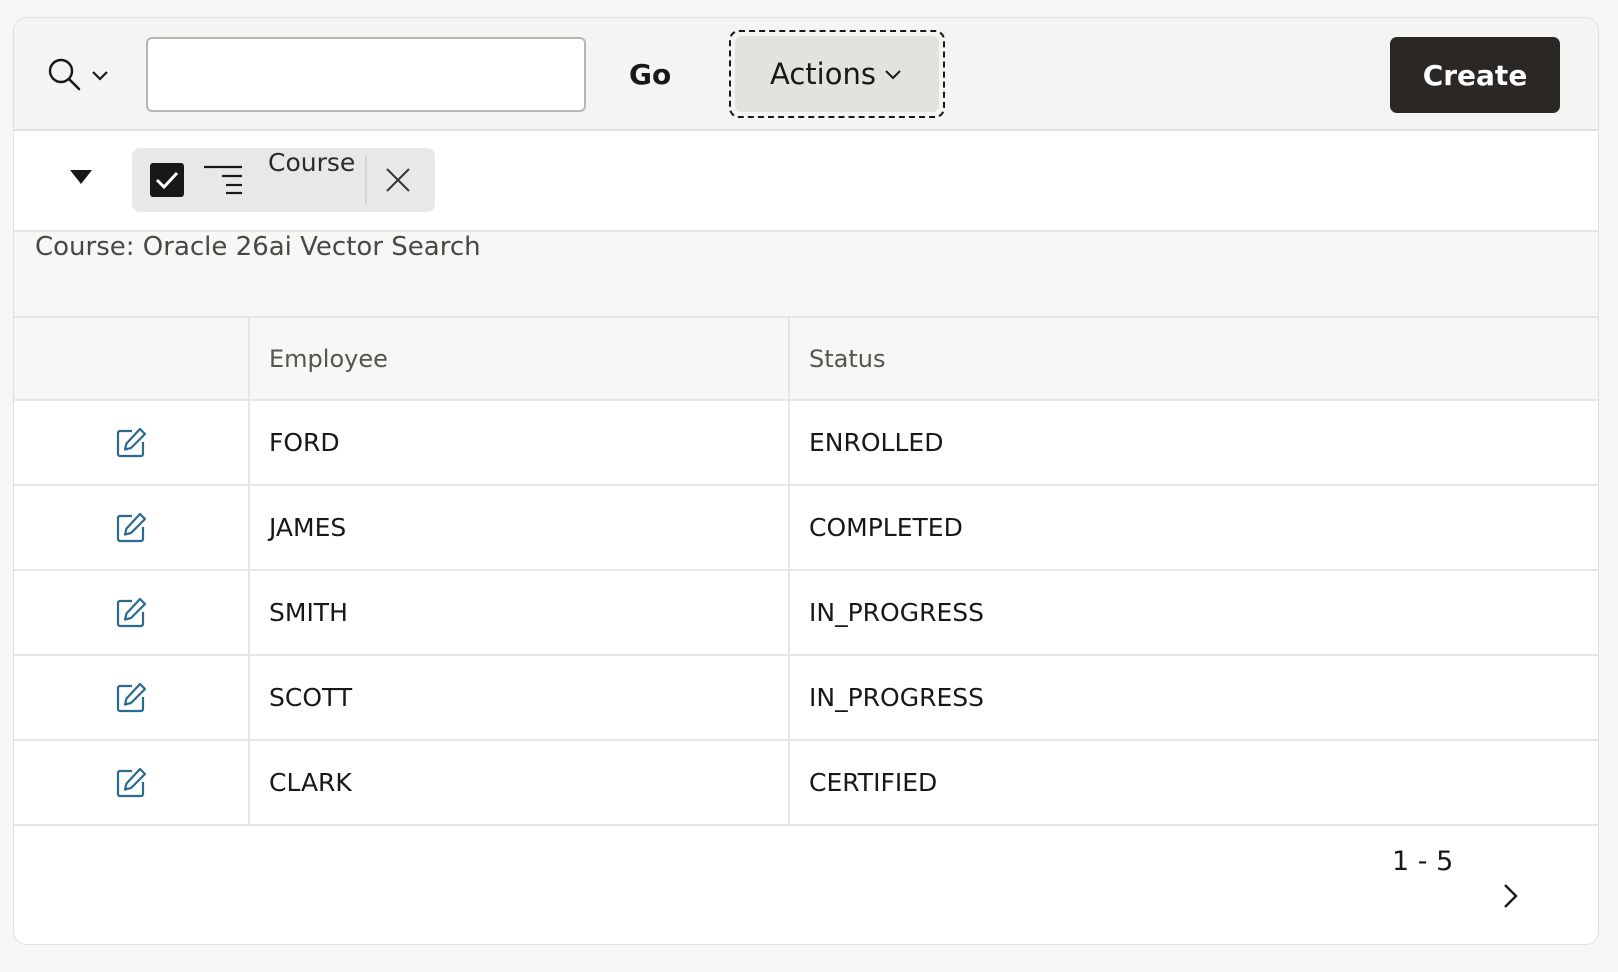 This screenshot has width=1618, height=972. What do you see at coordinates (311, 180) in the screenshot?
I see `filter-chip-label: Course` at bounding box center [311, 180].